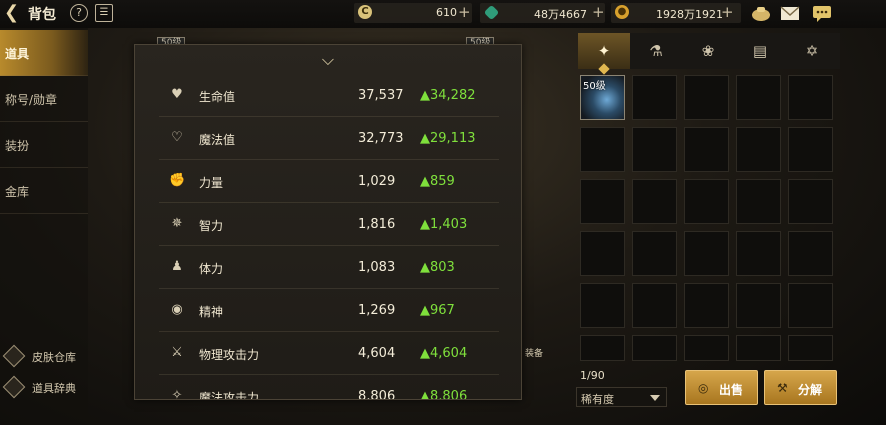 The height and width of the screenshot is (425, 886). What do you see at coordinates (446, 12) in the screenshot?
I see `currency-coin-value: 610` at bounding box center [446, 12].